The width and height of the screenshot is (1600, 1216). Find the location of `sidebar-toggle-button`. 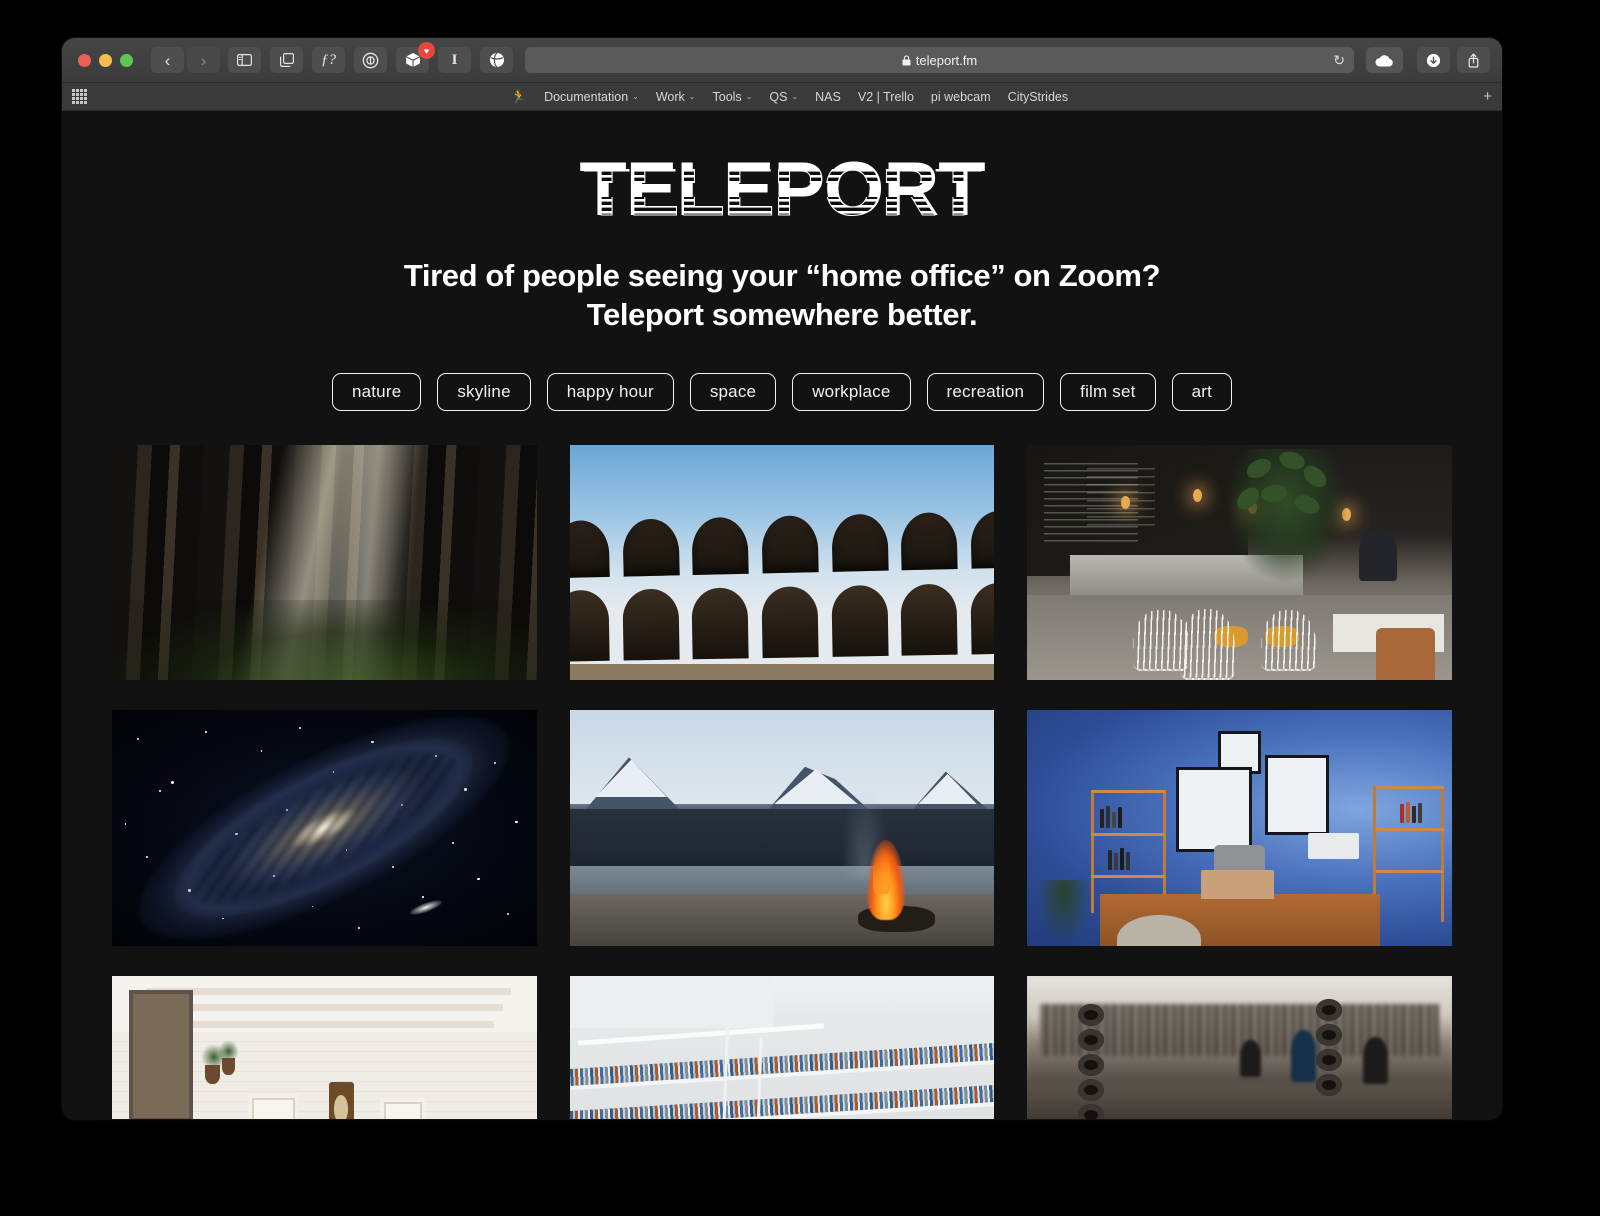

sidebar-toggle-button is located at coordinates (244, 60).